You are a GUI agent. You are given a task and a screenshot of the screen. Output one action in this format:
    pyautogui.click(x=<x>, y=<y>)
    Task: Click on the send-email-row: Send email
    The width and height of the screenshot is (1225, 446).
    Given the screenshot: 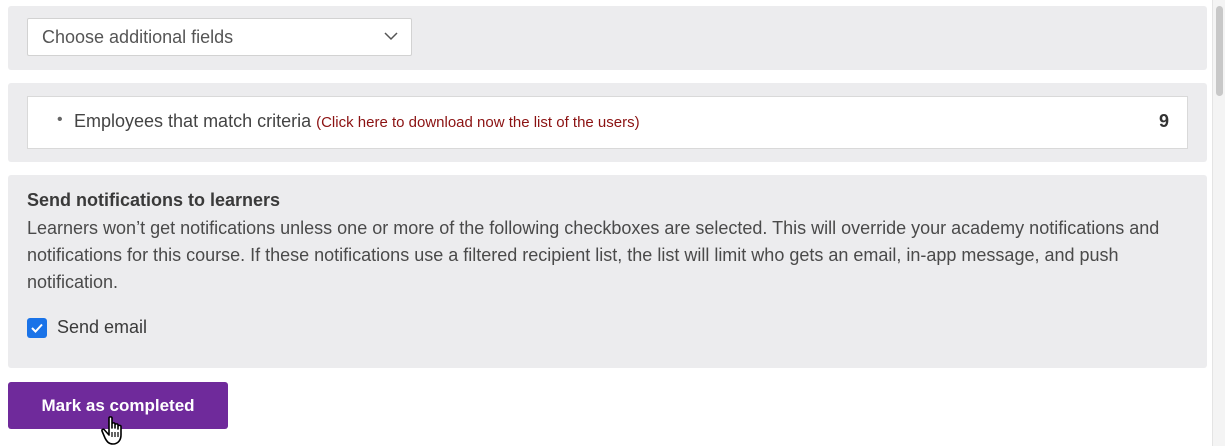 What is the action you would take?
    pyautogui.click(x=87, y=327)
    